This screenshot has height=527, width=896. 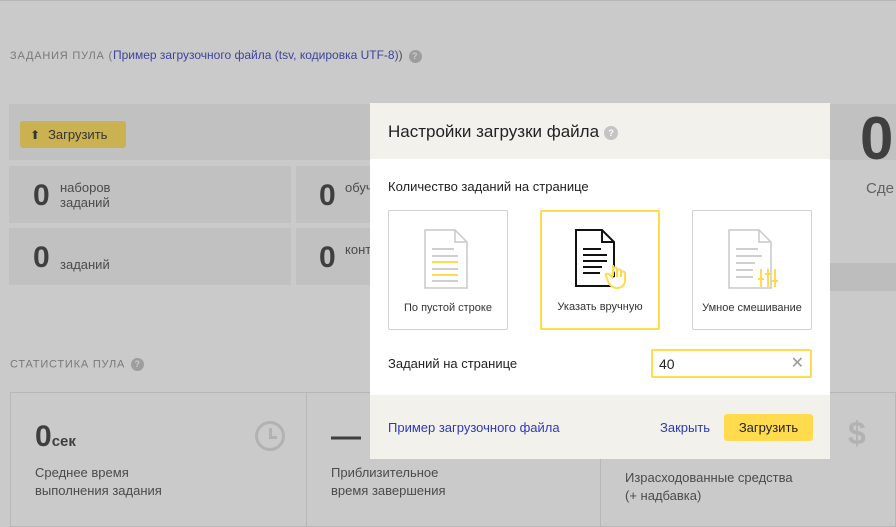 What do you see at coordinates (753, 259) in the screenshot?
I see `document-sliders-icon` at bounding box center [753, 259].